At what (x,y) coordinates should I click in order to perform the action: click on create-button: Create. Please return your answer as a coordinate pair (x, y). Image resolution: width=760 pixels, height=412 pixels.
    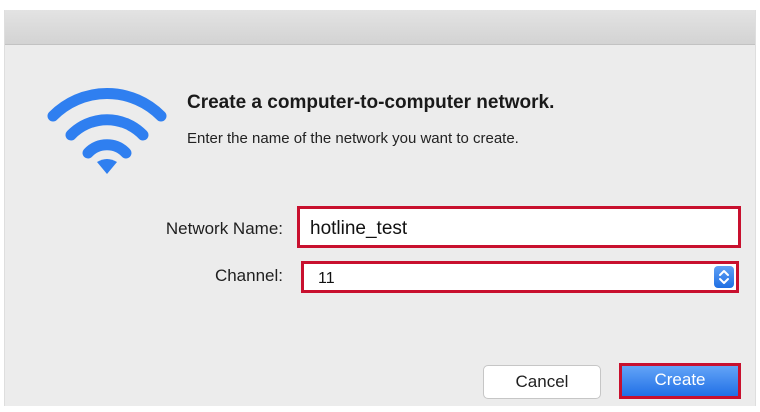
    Looking at the image, I should click on (680, 381).